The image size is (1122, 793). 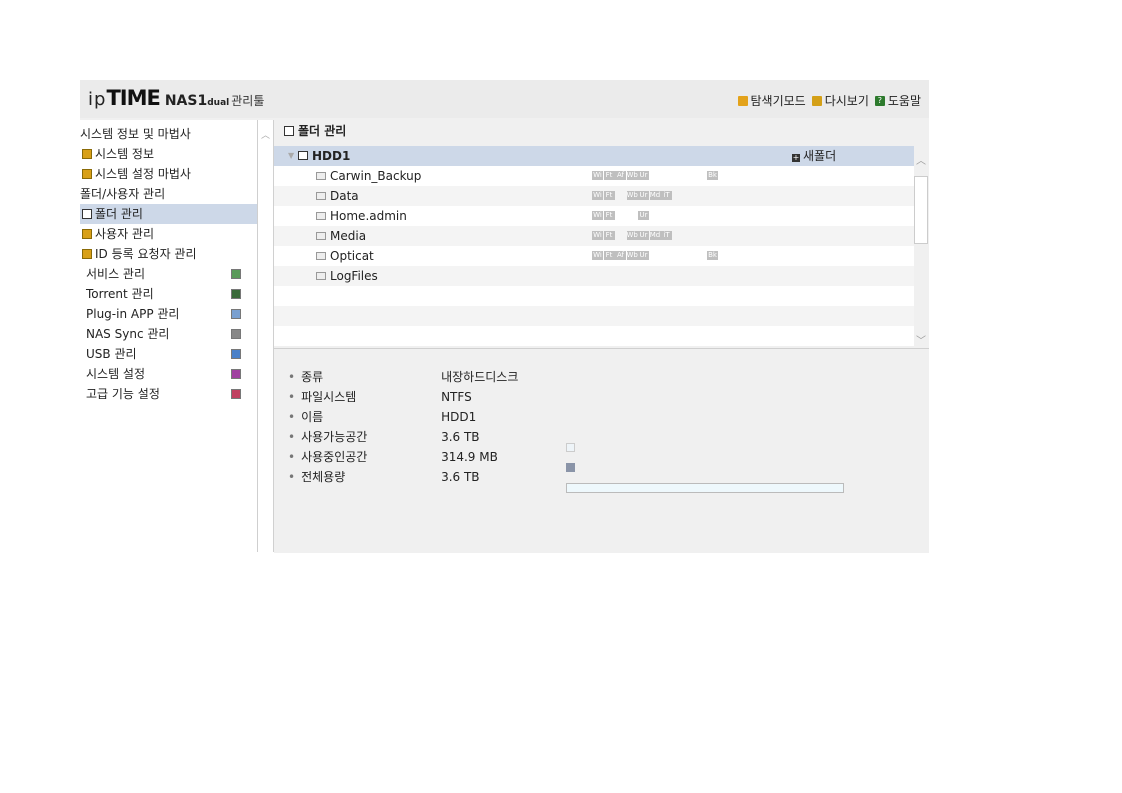 I want to click on service-badge: Md, so click(x=655, y=195).